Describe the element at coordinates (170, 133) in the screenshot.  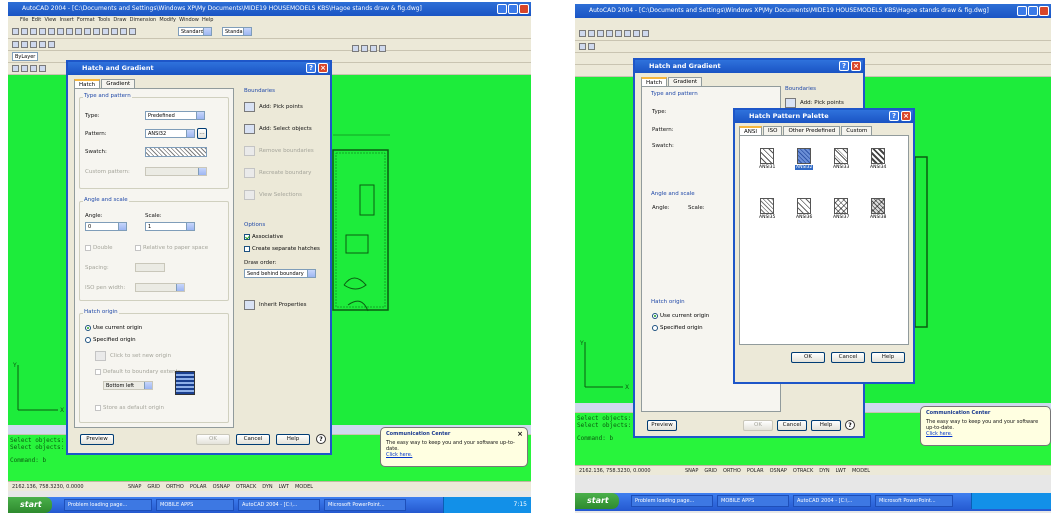
I see `pattern-select: ANSI32` at that location.